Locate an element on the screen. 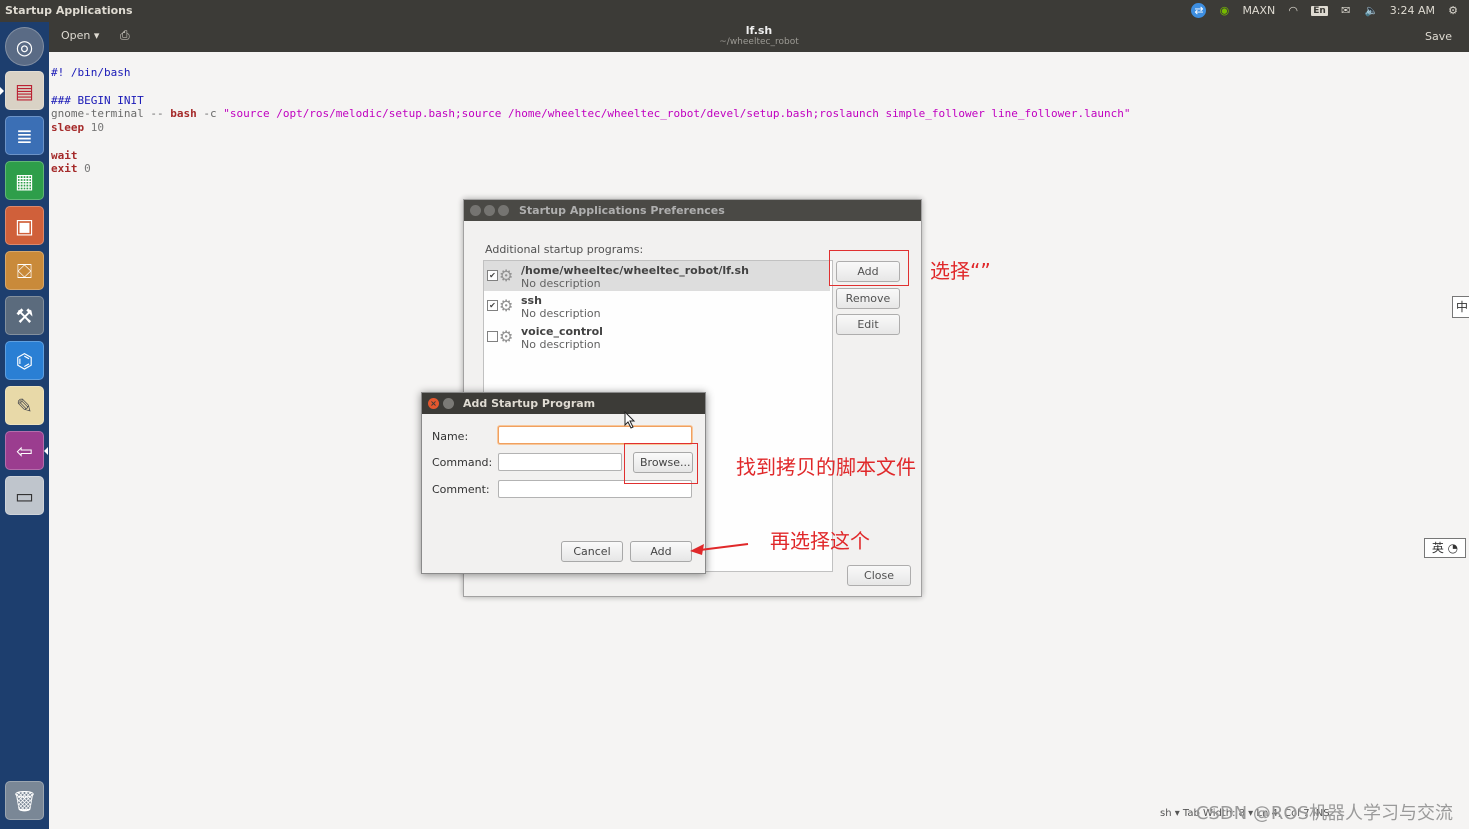 The width and height of the screenshot is (1469, 829). annotation-find-script: 找到拷贝的脚本文件 is located at coordinates (826, 467).